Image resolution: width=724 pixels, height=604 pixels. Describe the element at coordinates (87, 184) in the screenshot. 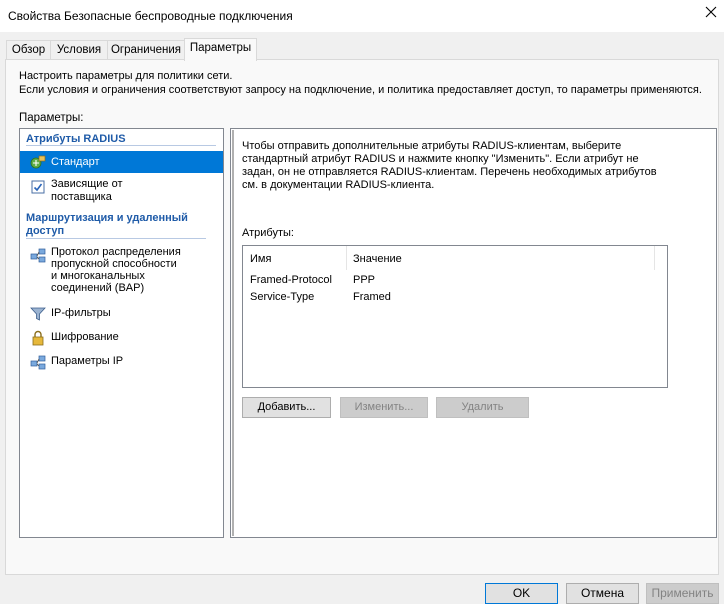

I see `nav-item-label: Зависящие от` at that location.